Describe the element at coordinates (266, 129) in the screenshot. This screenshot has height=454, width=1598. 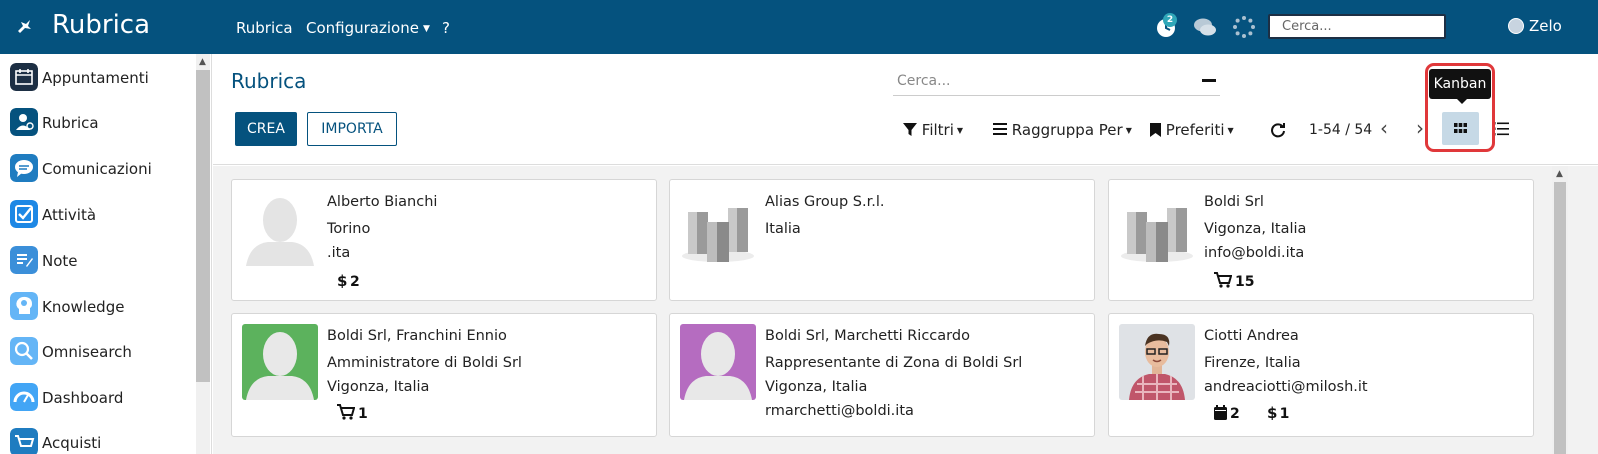
I see `create-button: CREA` at that location.